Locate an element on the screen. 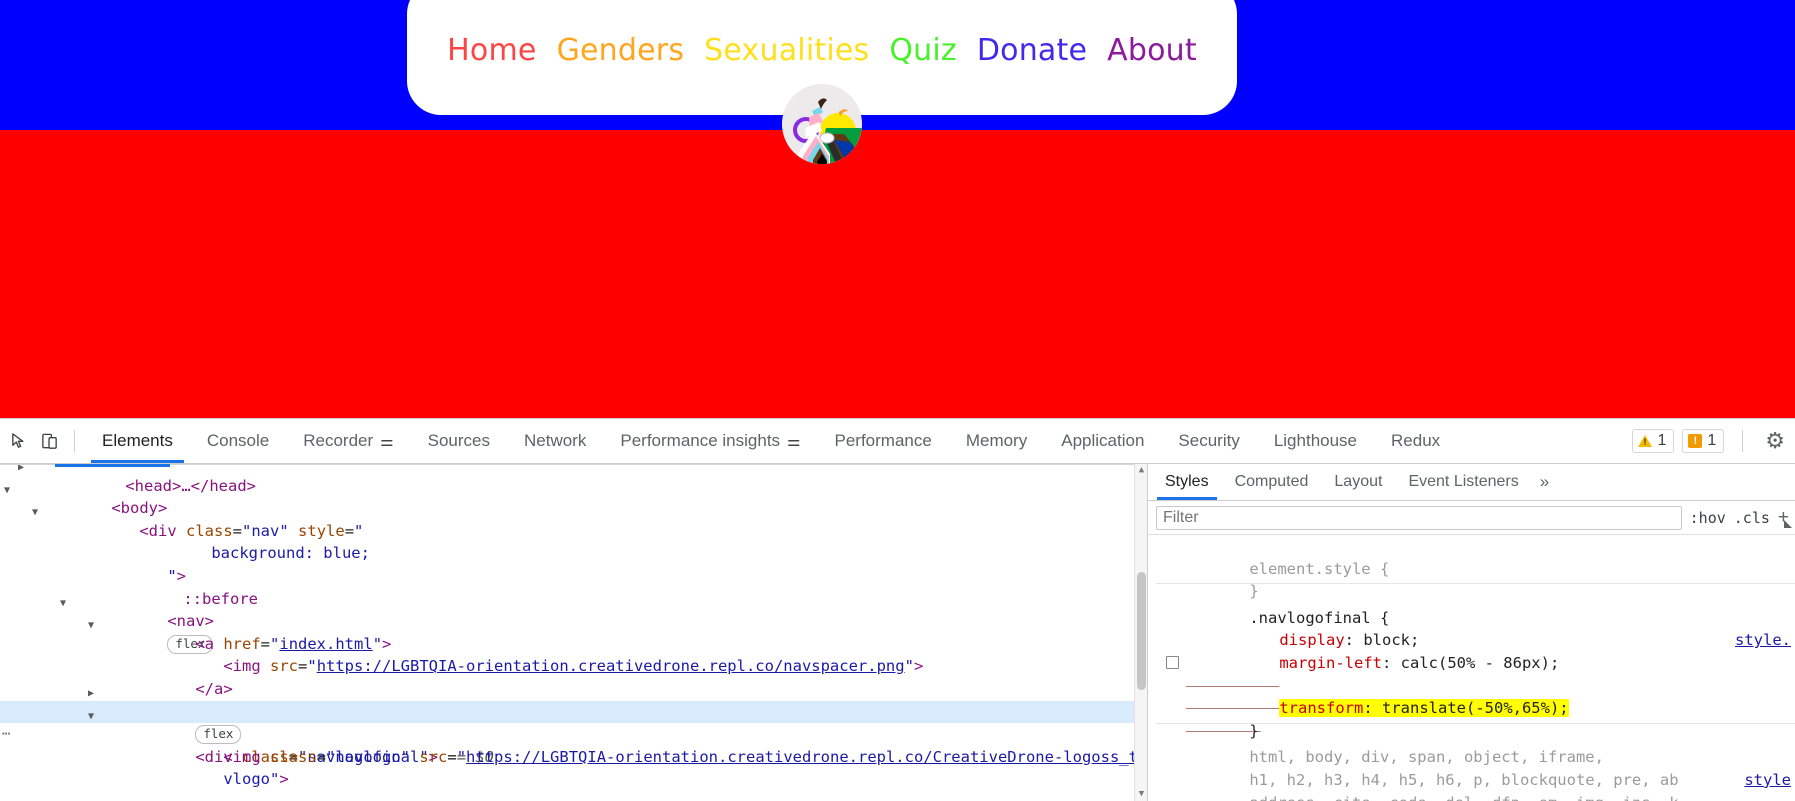  tab-performance-insights: Performance insights ⚌ is located at coordinates (710, 441).